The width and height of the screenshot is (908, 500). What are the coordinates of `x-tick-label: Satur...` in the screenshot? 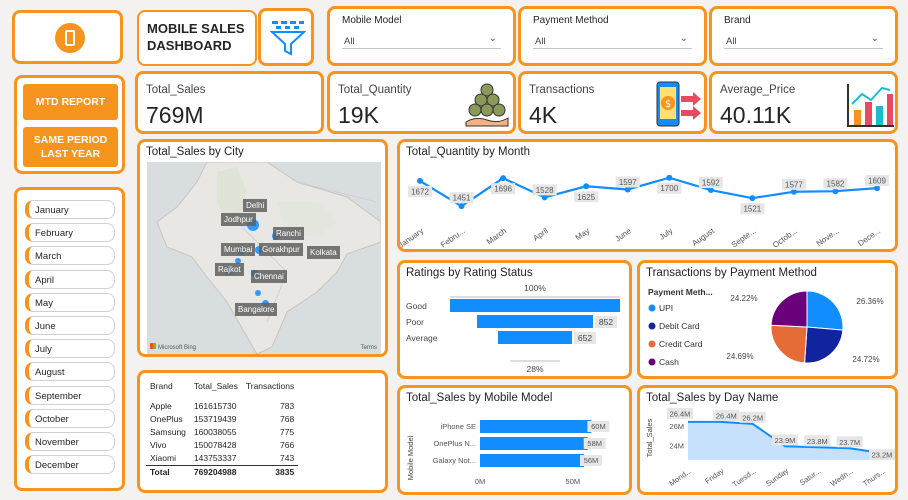 It's located at (810, 476).